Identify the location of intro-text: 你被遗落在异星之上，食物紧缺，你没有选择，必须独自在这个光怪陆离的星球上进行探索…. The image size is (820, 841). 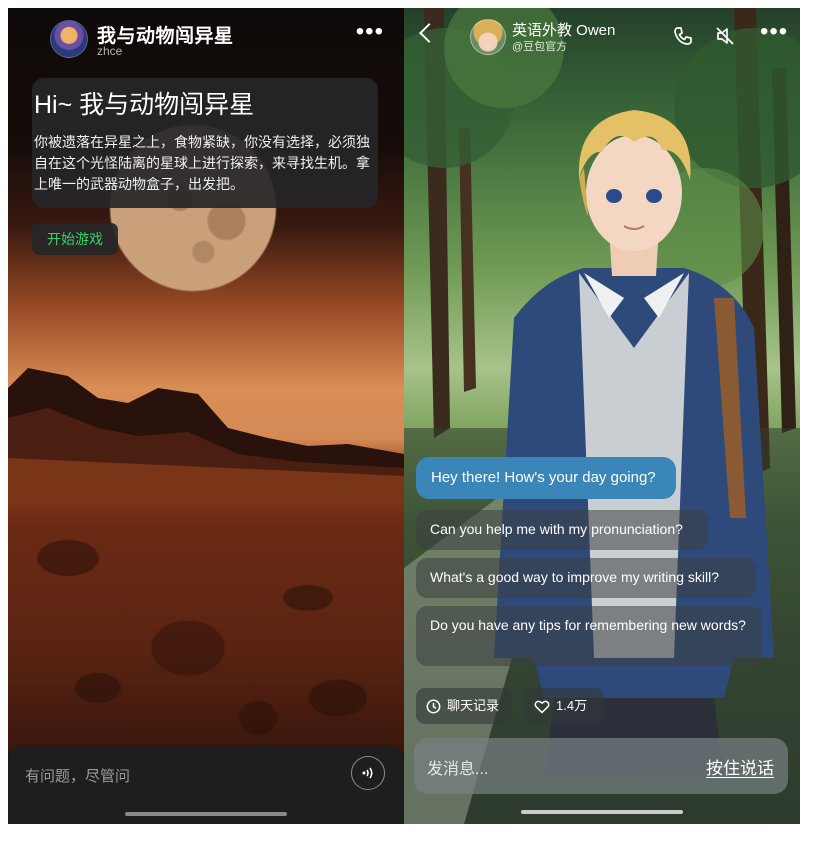
(202, 163).